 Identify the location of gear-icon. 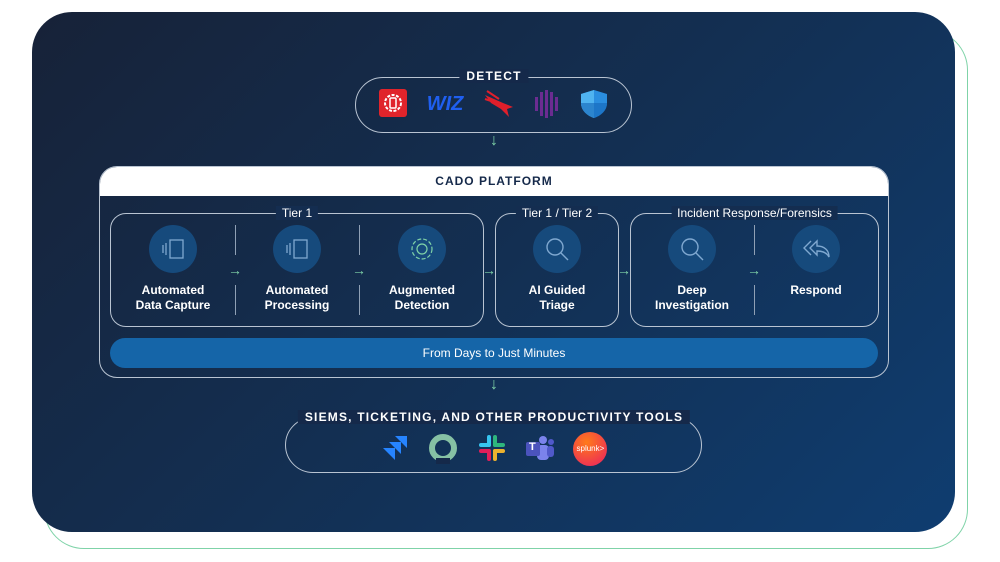
(422, 249).